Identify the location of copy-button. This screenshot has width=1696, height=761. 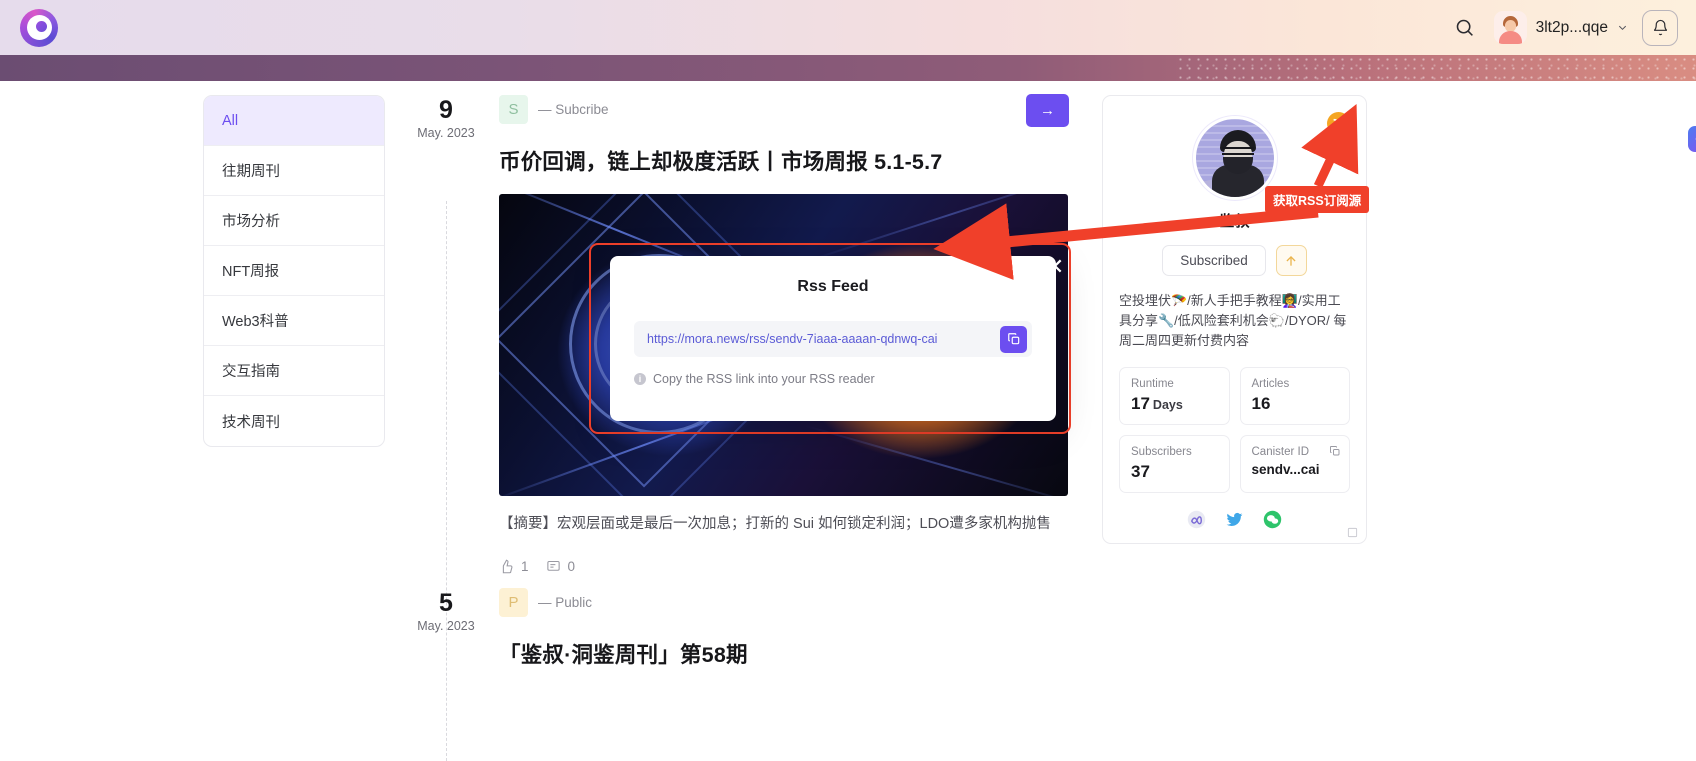
(1013, 339).